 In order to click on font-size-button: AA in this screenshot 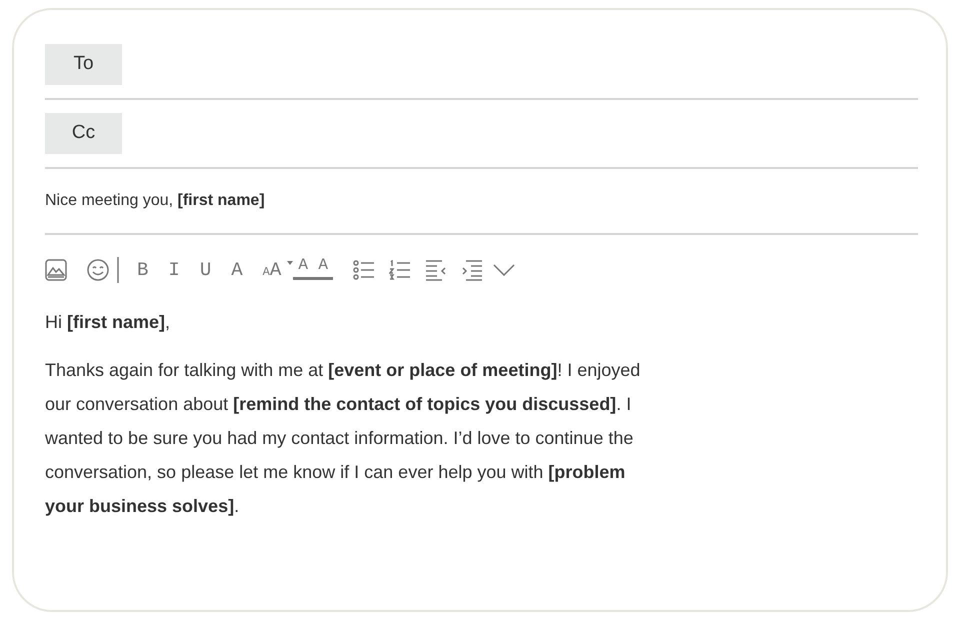, I will do `click(272, 270)`.